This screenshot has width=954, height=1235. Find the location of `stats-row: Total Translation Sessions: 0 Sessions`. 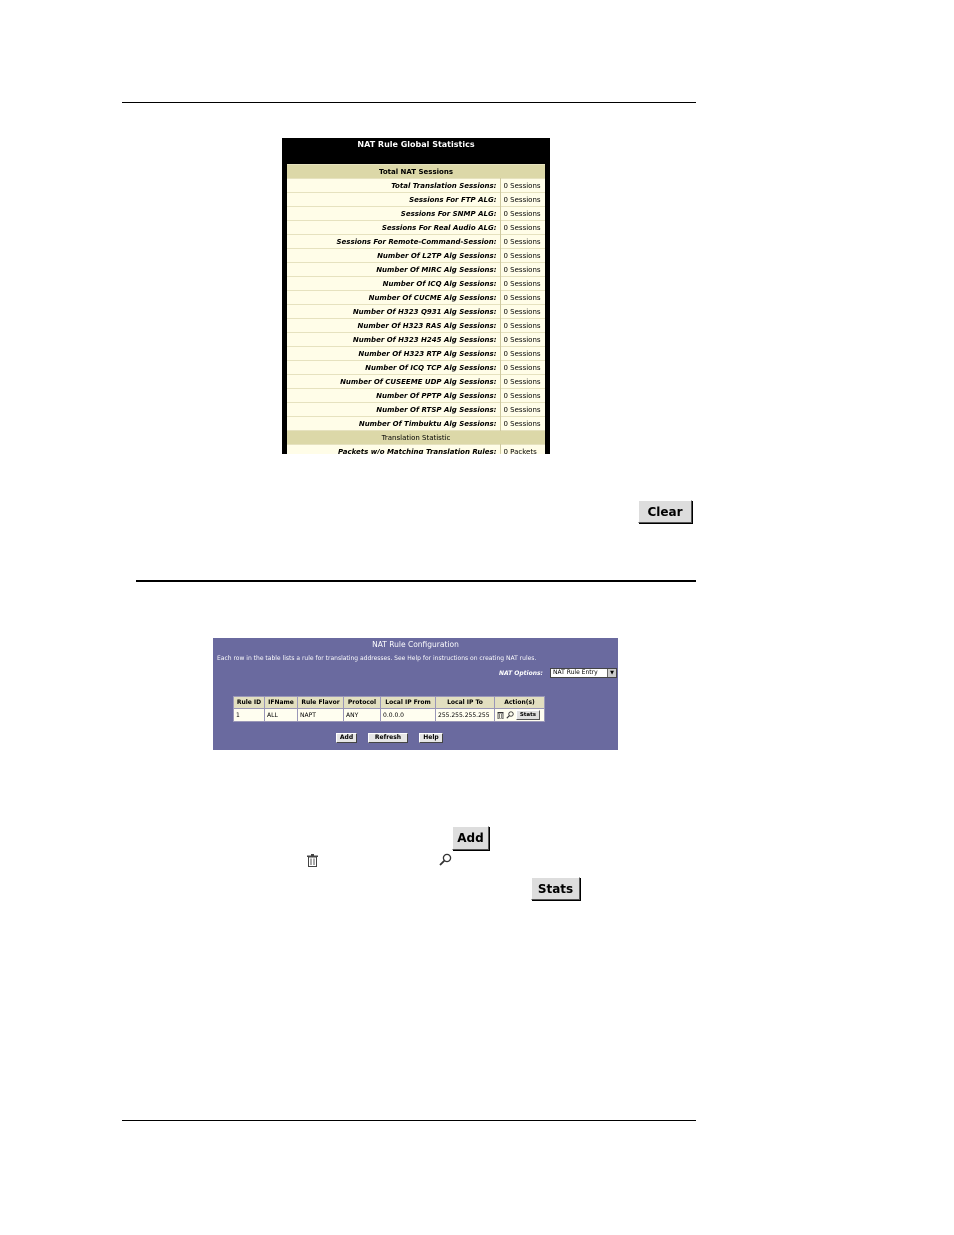

stats-row: Total Translation Sessions: 0 Sessions is located at coordinates (416, 185).